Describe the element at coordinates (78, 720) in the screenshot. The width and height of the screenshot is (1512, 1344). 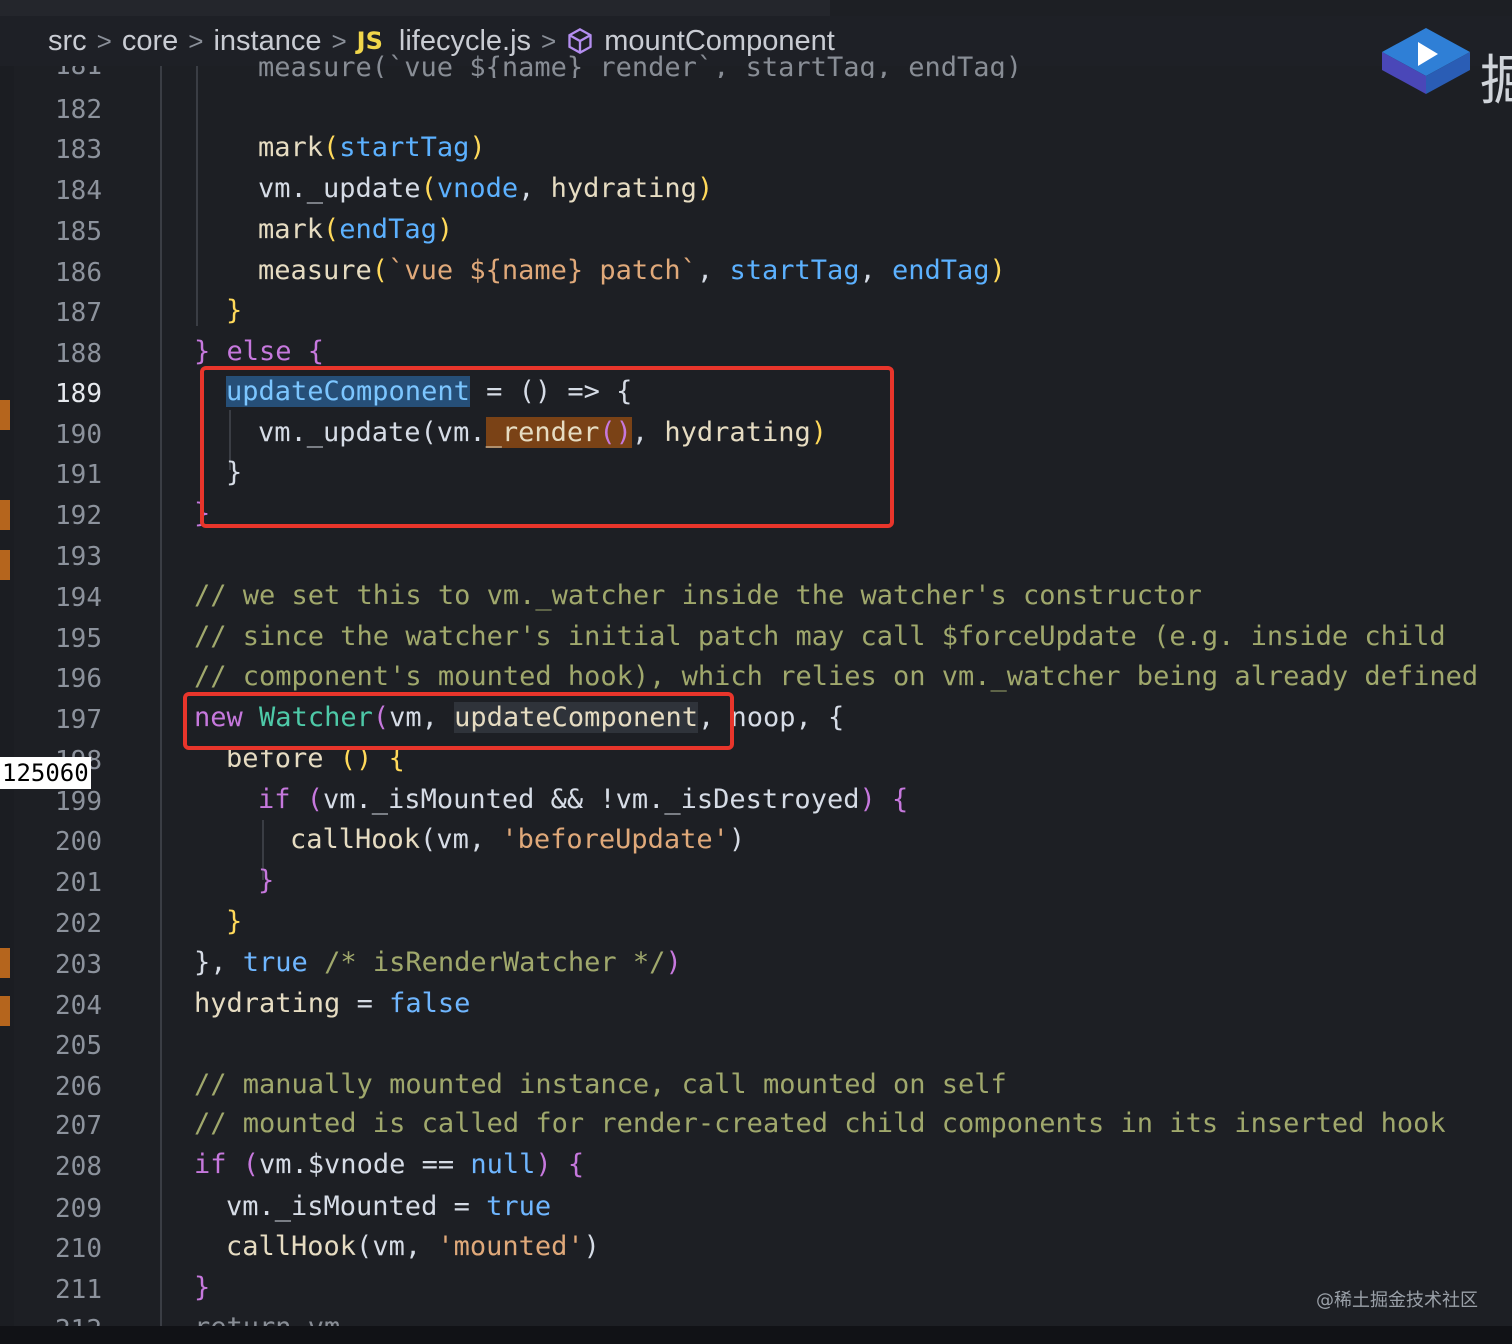
I see `line-number: 197` at that location.